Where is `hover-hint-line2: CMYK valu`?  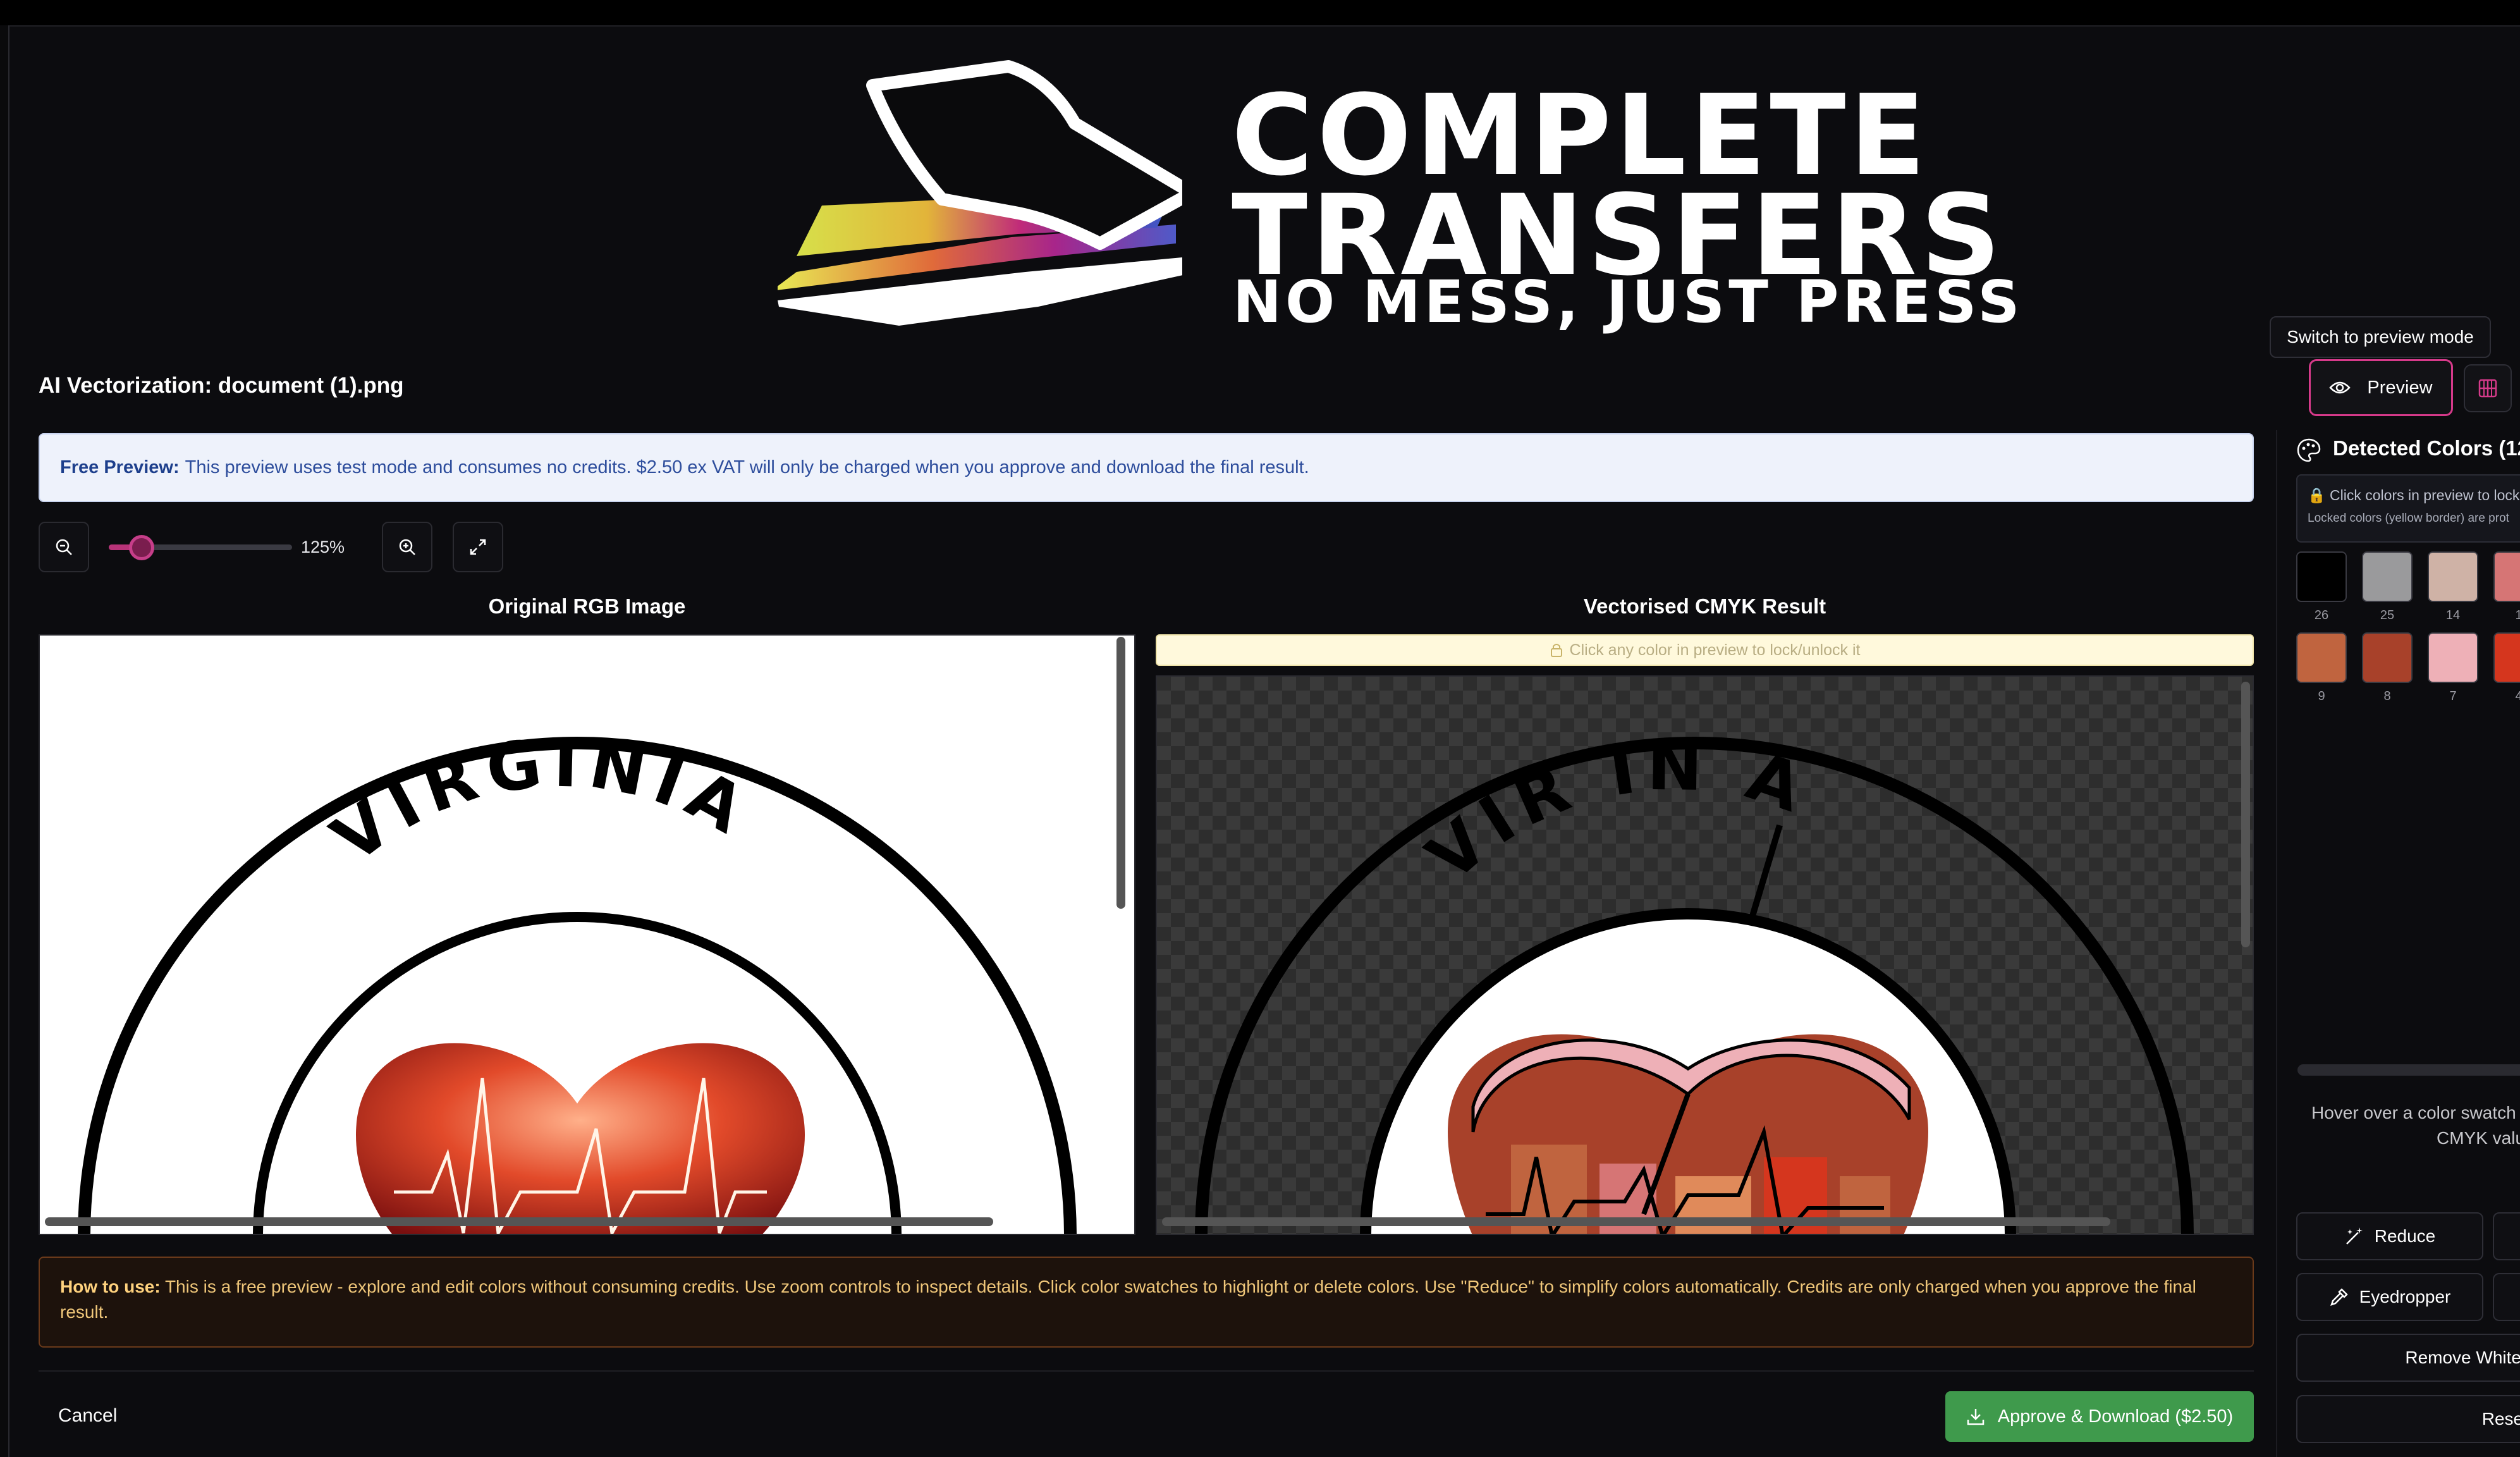 hover-hint-line2: CMYK valu is located at coordinates (2478, 1138).